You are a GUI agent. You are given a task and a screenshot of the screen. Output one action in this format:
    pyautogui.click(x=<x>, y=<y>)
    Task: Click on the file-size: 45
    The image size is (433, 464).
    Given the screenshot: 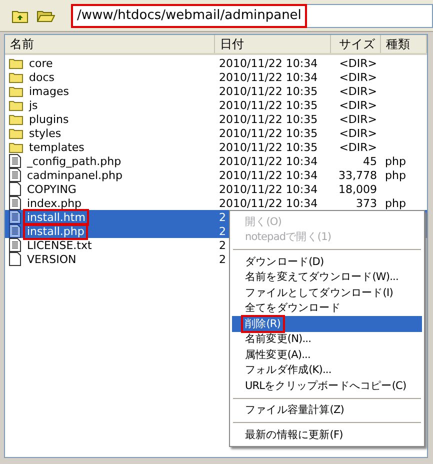 What is the action you would take?
    pyautogui.click(x=370, y=161)
    